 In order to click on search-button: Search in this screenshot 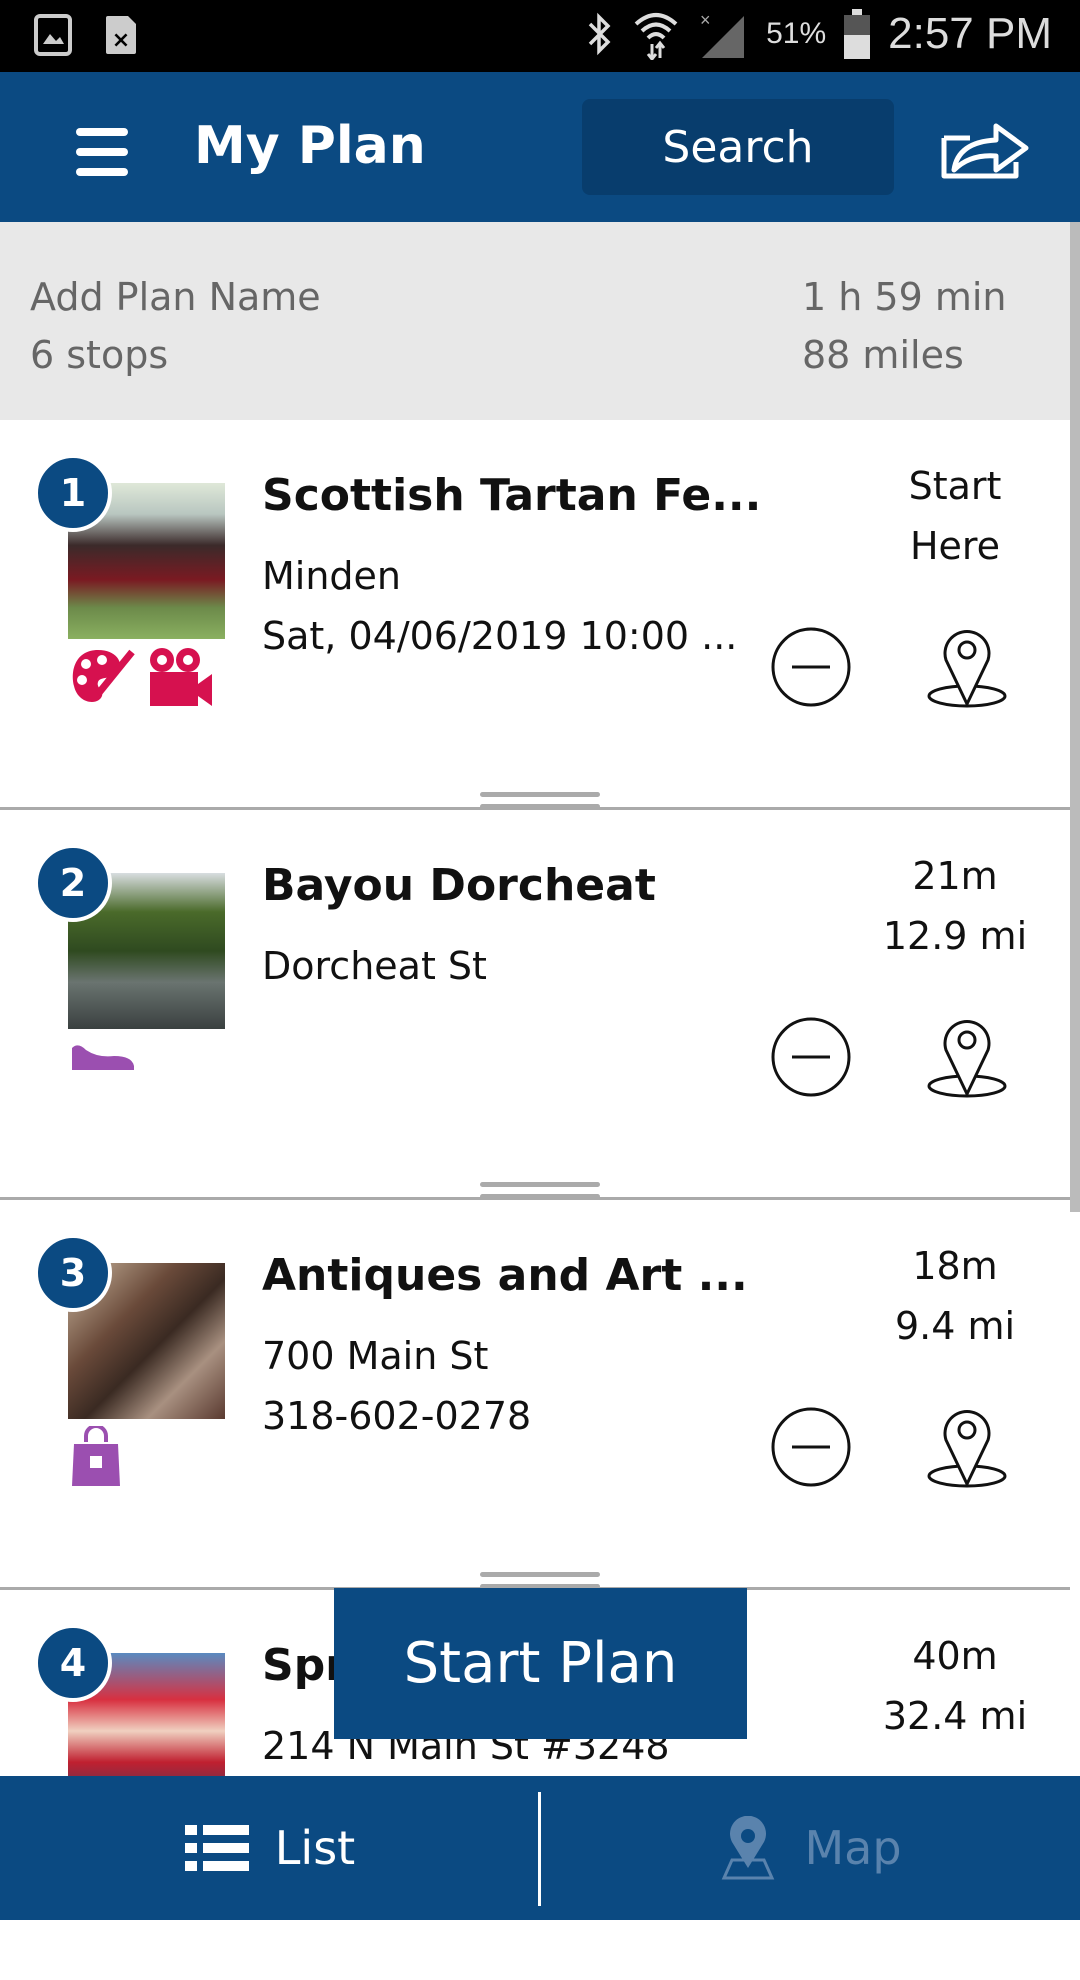, I will do `click(738, 147)`.